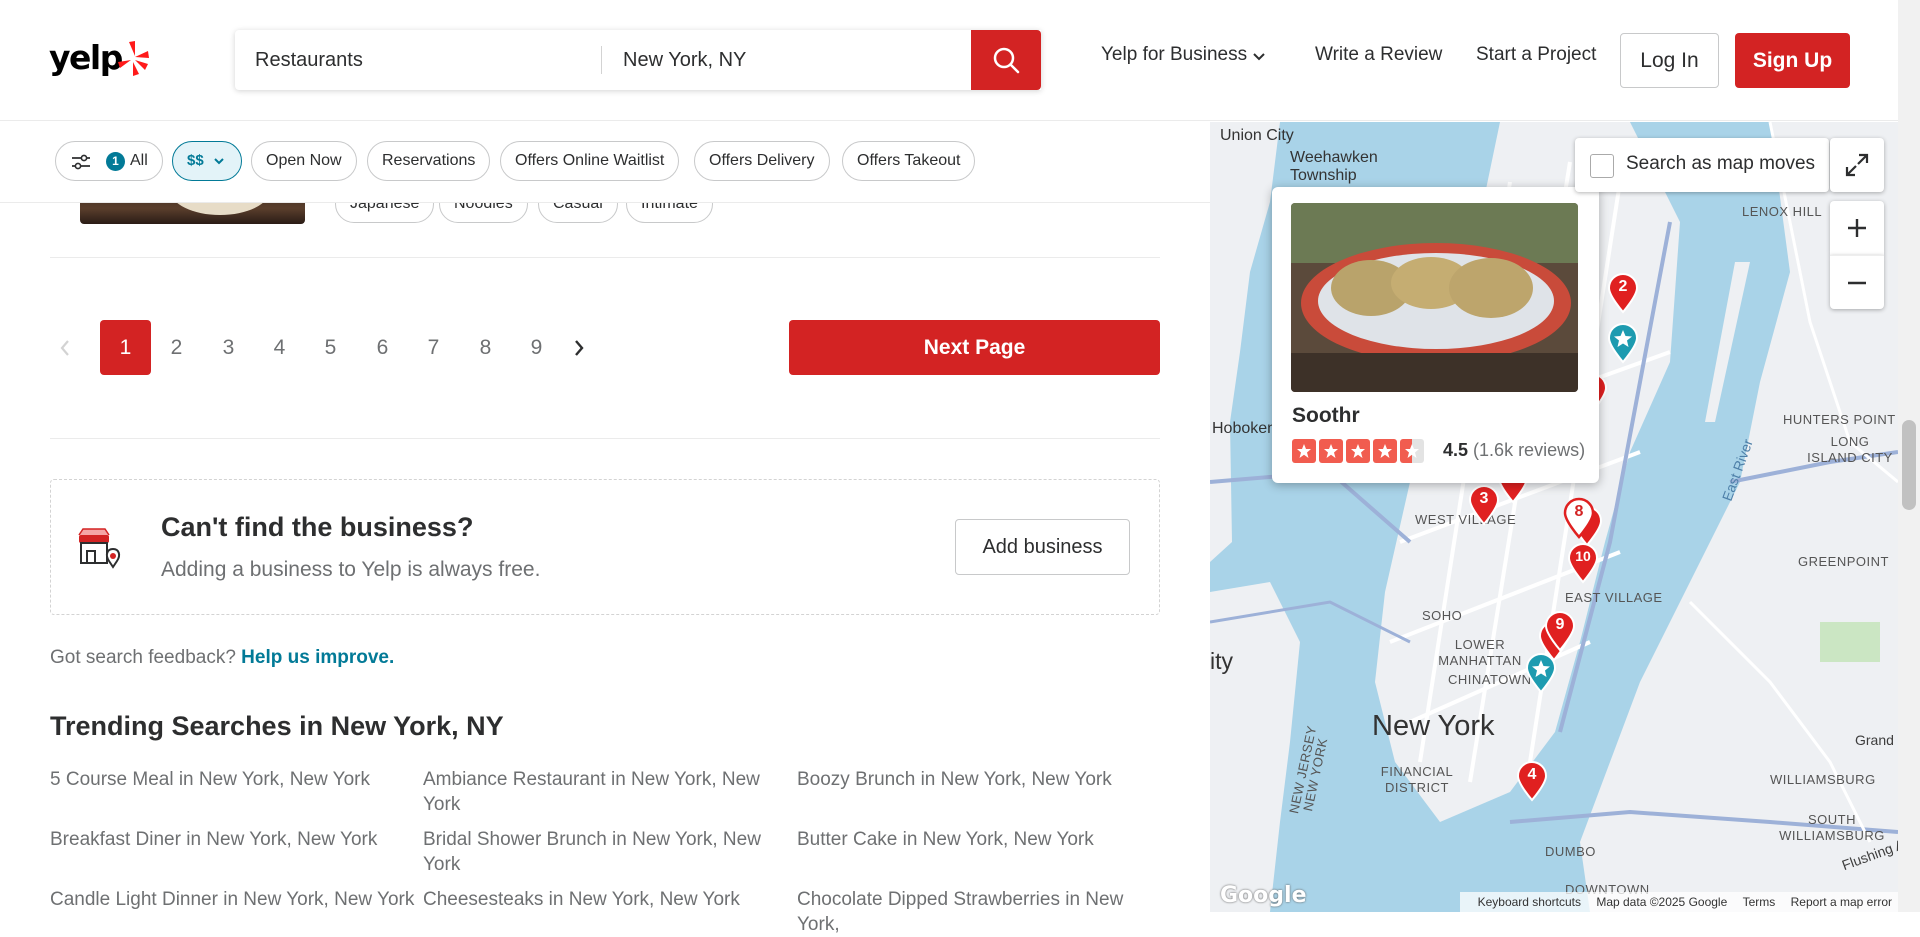 Image resolution: width=1920 pixels, height=937 pixels. What do you see at coordinates (1326, 416) in the screenshot?
I see `business-name: Soothr` at bounding box center [1326, 416].